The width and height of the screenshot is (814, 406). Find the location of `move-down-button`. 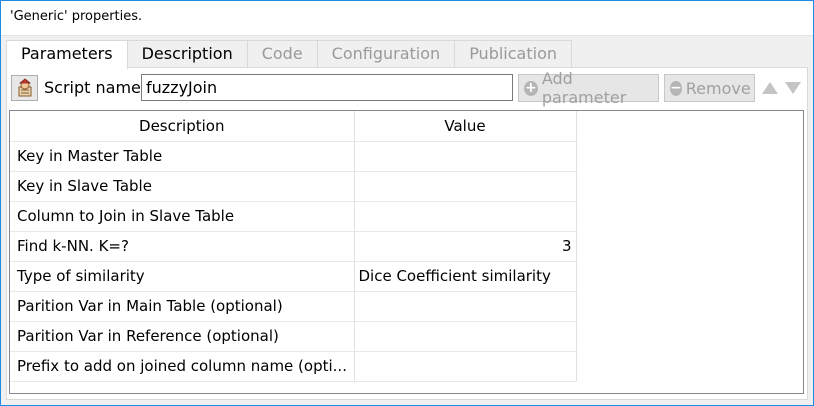

move-down-button is located at coordinates (793, 88).